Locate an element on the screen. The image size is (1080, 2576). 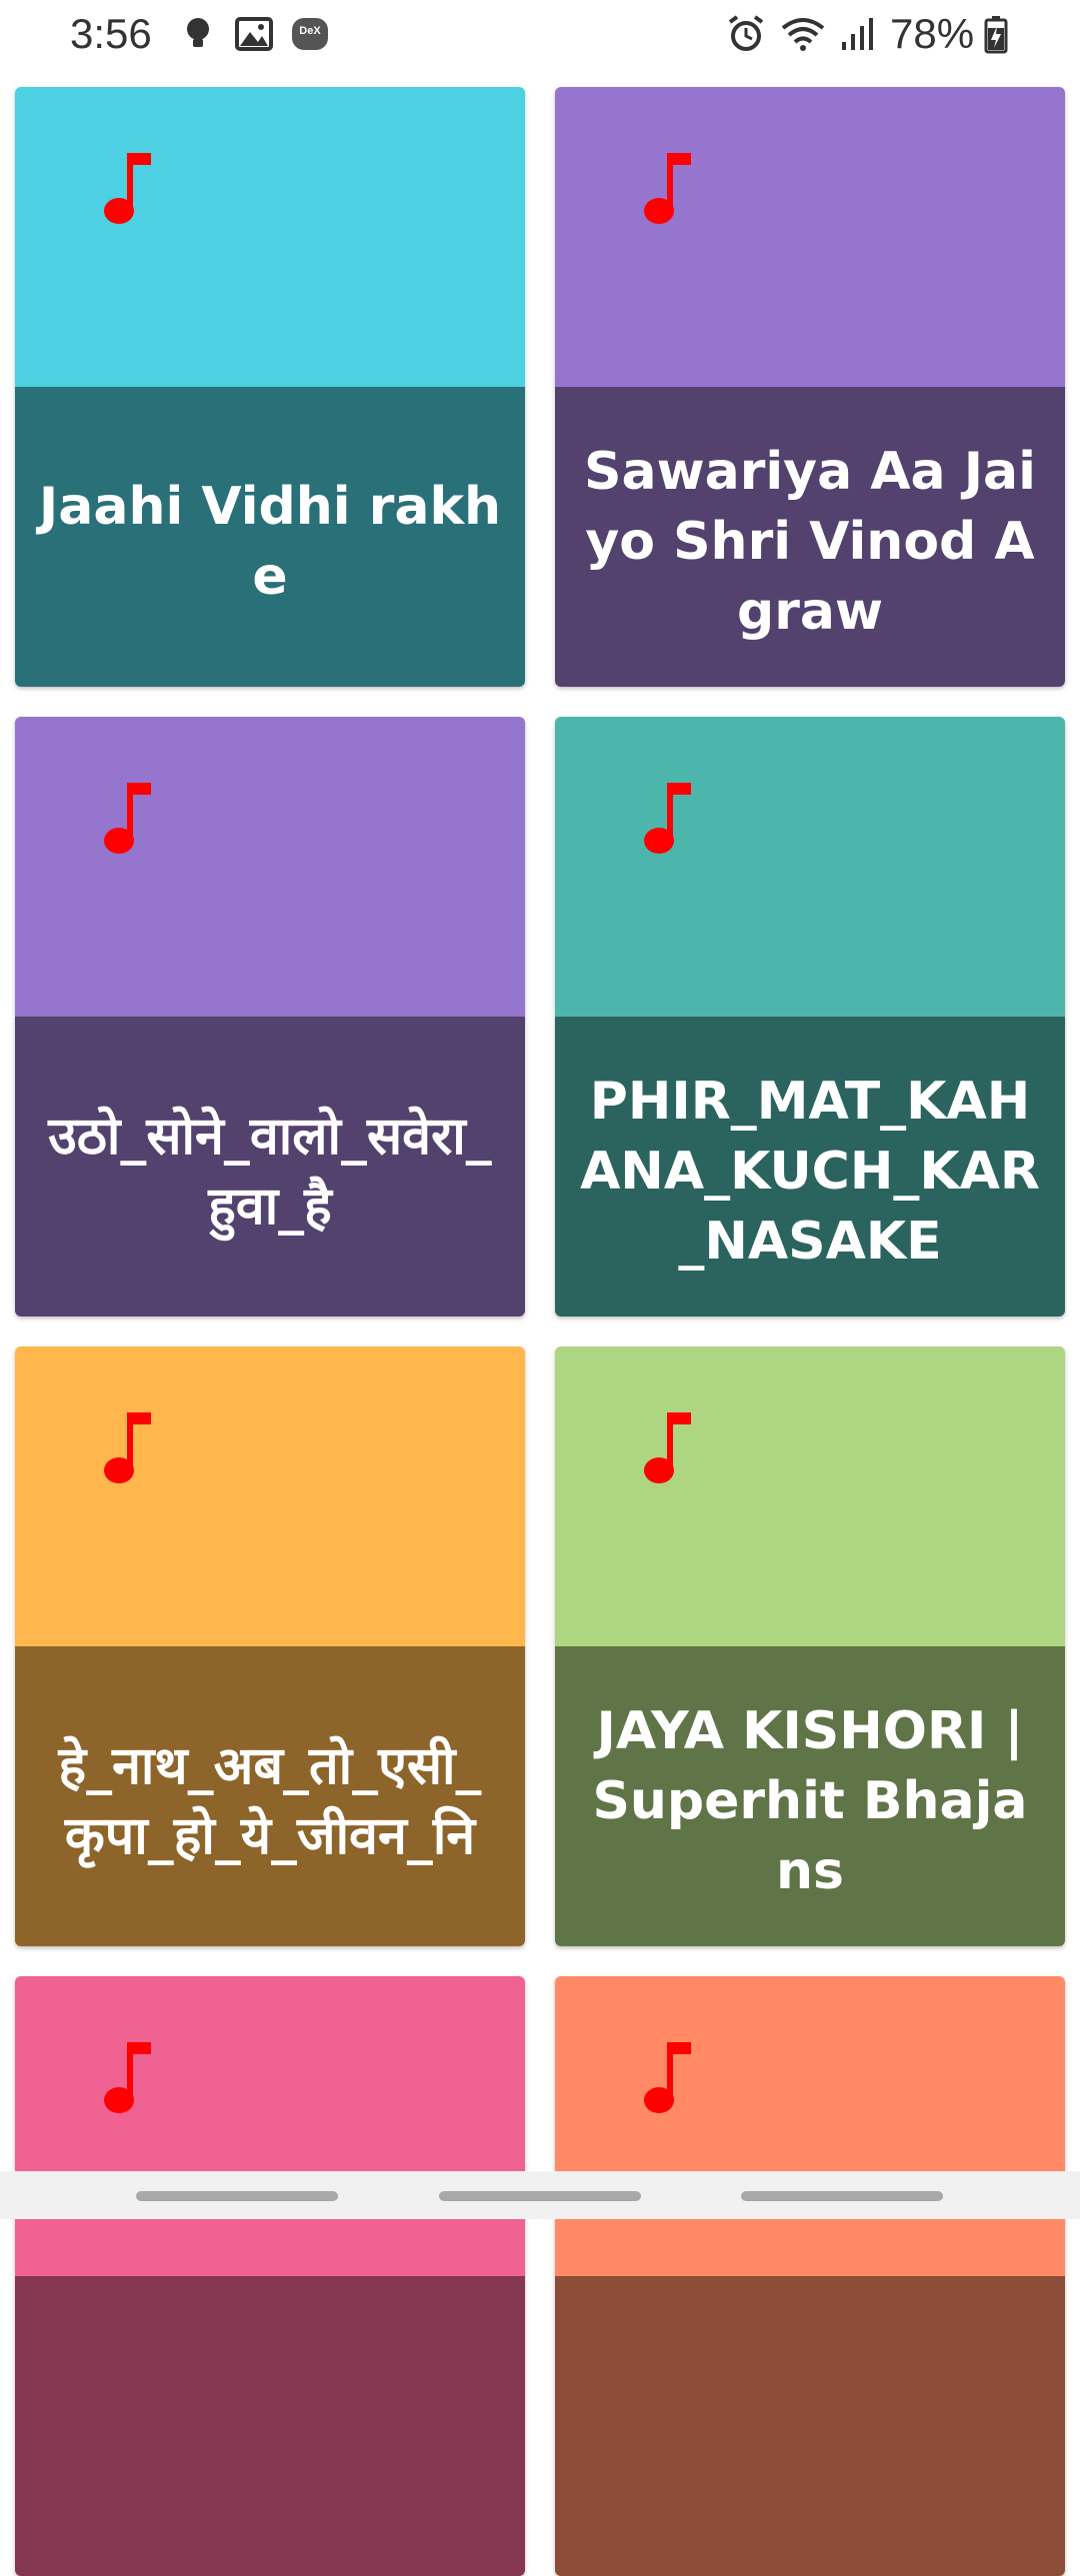
system-nav-bar is located at coordinates (540, 2195).